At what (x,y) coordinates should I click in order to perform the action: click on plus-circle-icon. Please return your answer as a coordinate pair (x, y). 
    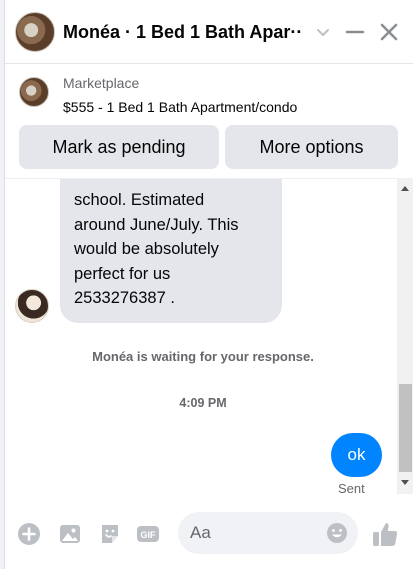
    Looking at the image, I should click on (29, 534).